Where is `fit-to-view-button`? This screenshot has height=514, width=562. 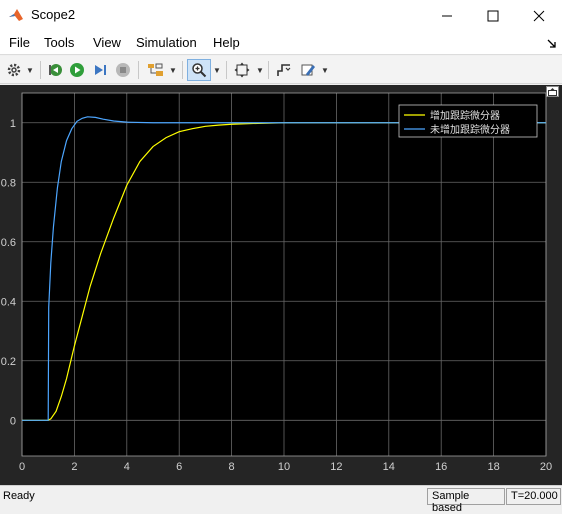
fit-to-view-button is located at coordinates (242, 70).